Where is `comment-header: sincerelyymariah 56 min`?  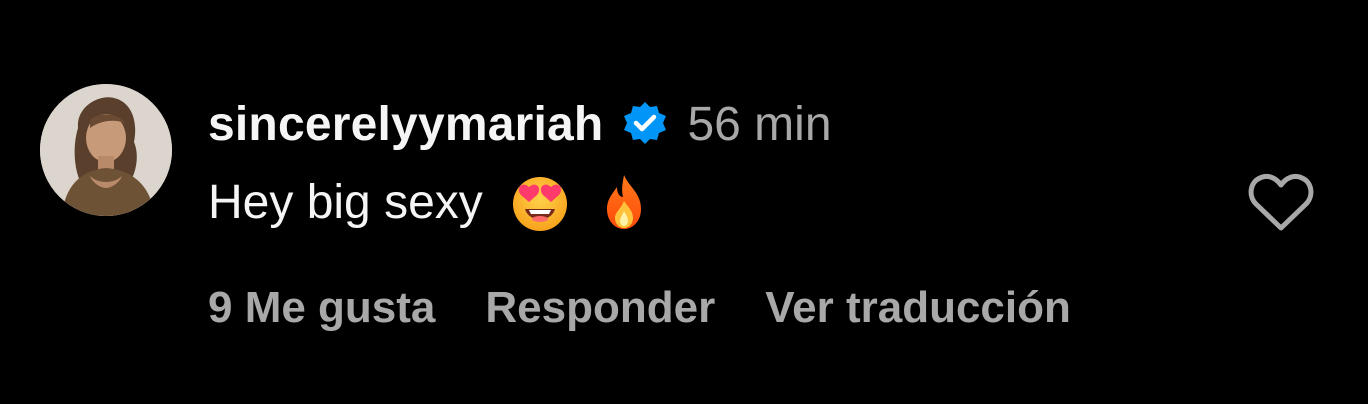
comment-header: sincerelyymariah 56 min is located at coordinates (520, 124).